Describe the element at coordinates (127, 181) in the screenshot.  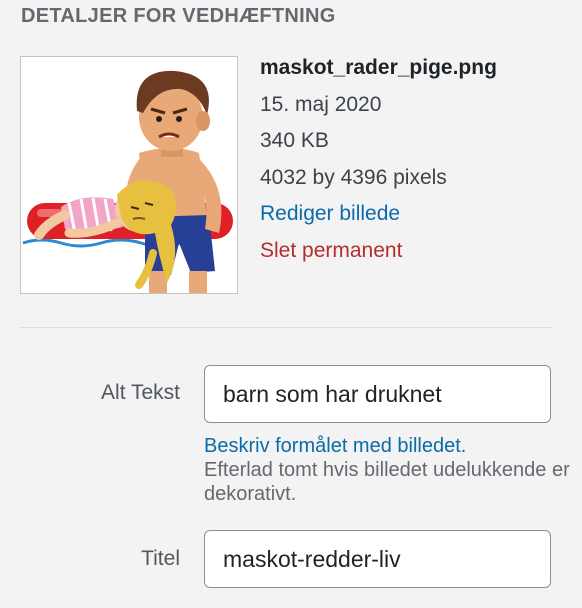
I see `mascot-lifeguard-illustration` at that location.